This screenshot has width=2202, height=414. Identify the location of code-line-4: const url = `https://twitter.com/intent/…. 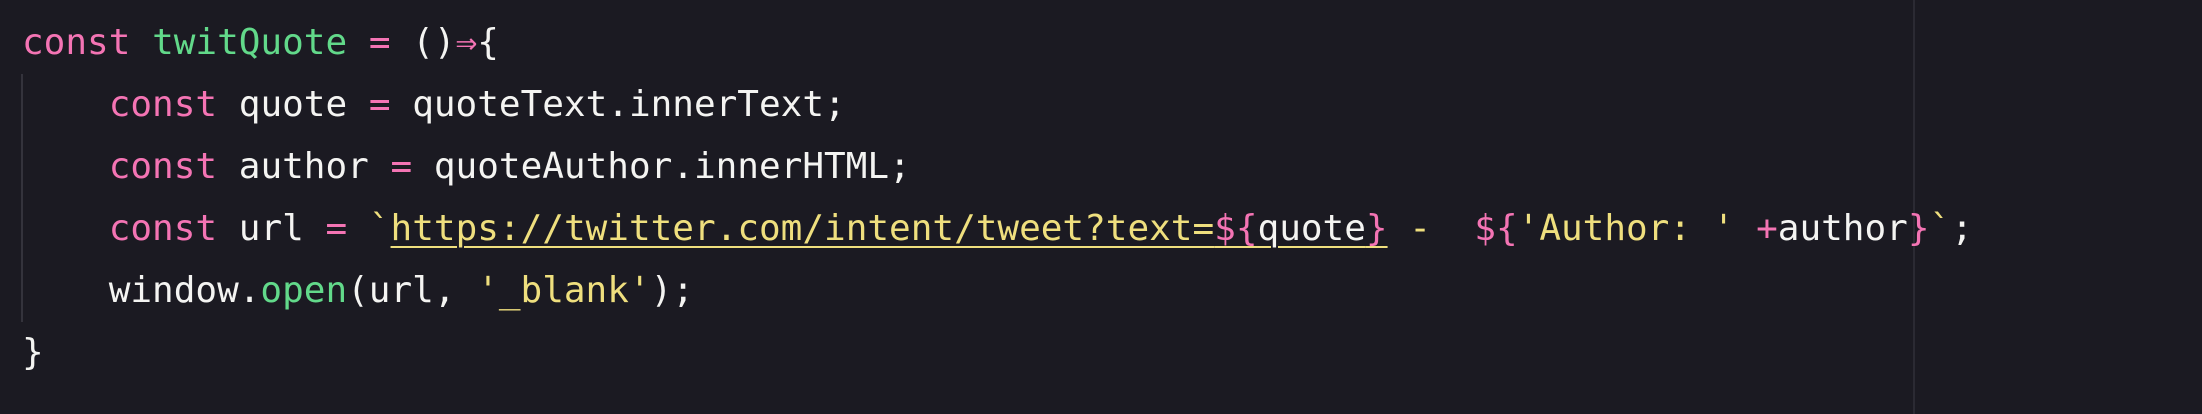
(997, 229).